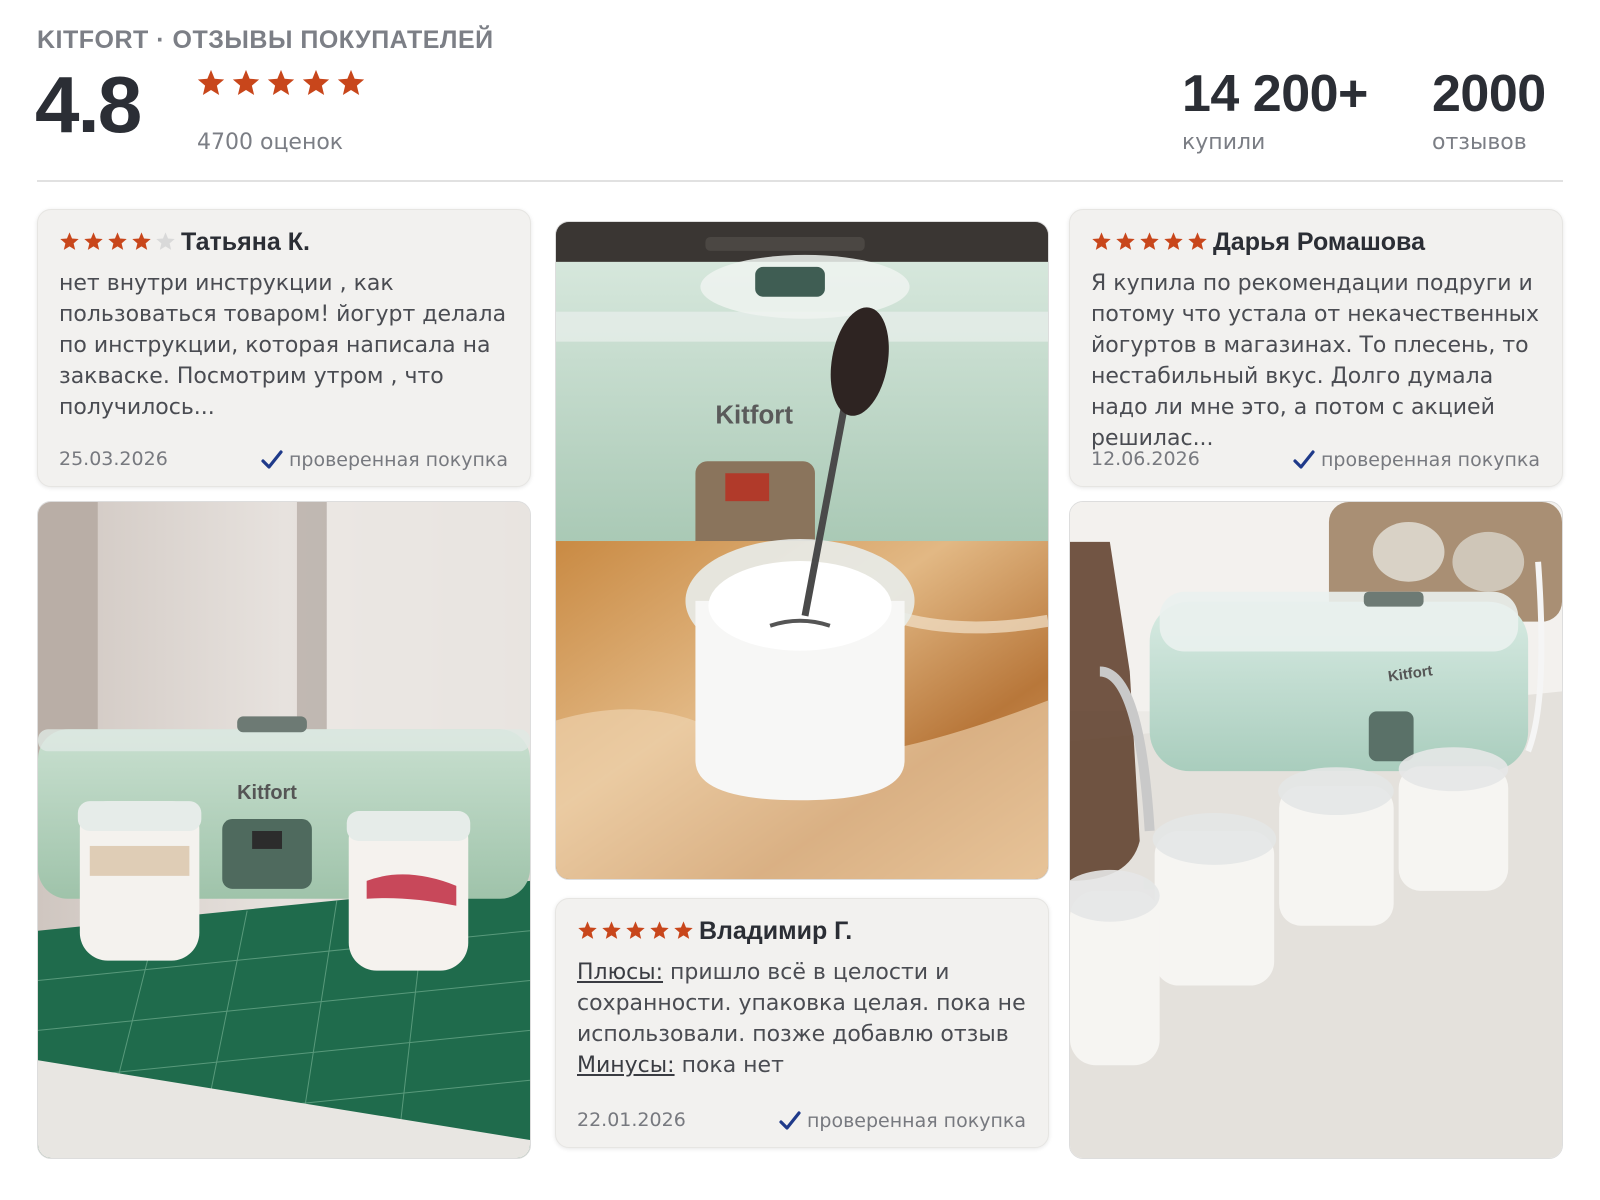  I want to click on stat-reviews: 2000 отзывов, so click(1489, 108).